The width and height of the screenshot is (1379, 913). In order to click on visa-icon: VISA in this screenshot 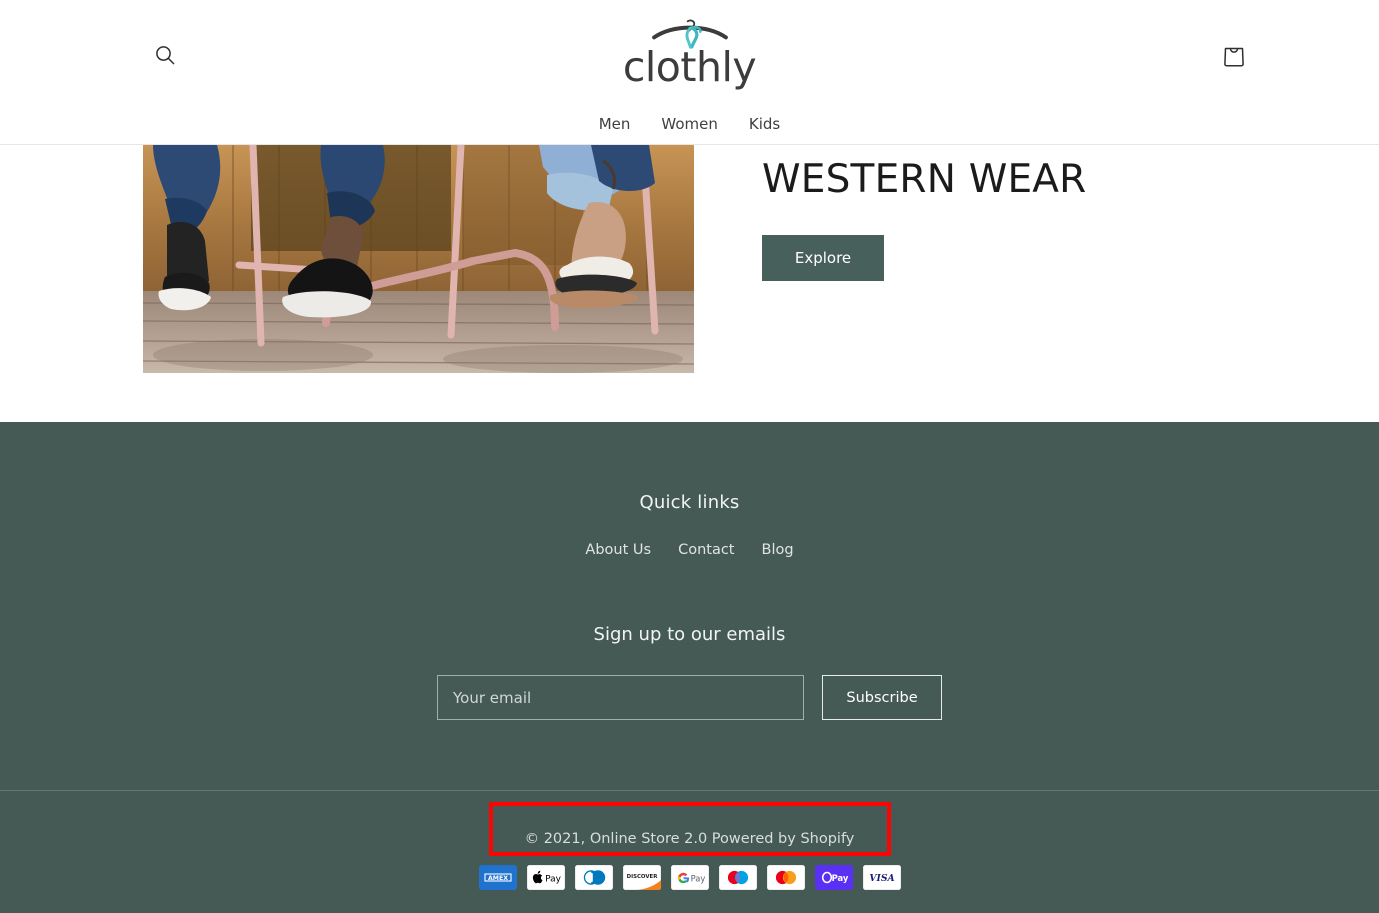, I will do `click(881, 877)`.